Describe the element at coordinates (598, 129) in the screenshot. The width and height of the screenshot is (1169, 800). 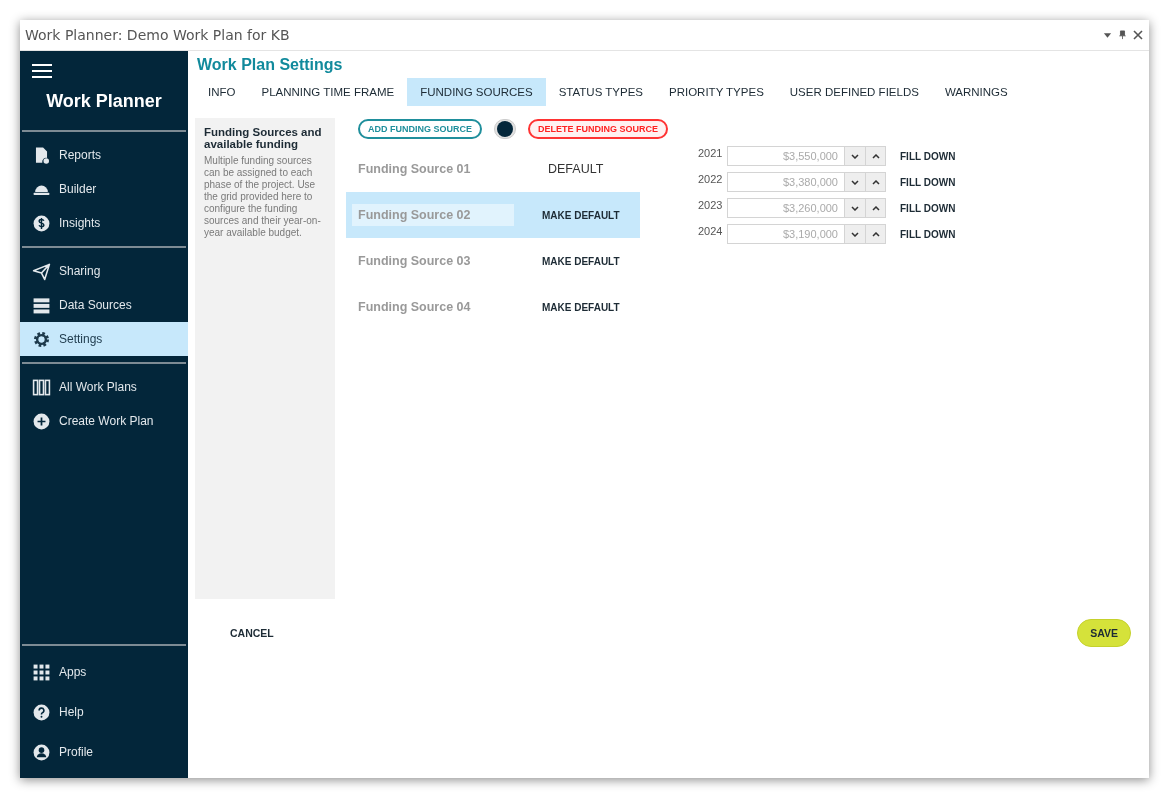
I see `delete-funding-source-button: DELETE FUNDING SOURCE` at that location.